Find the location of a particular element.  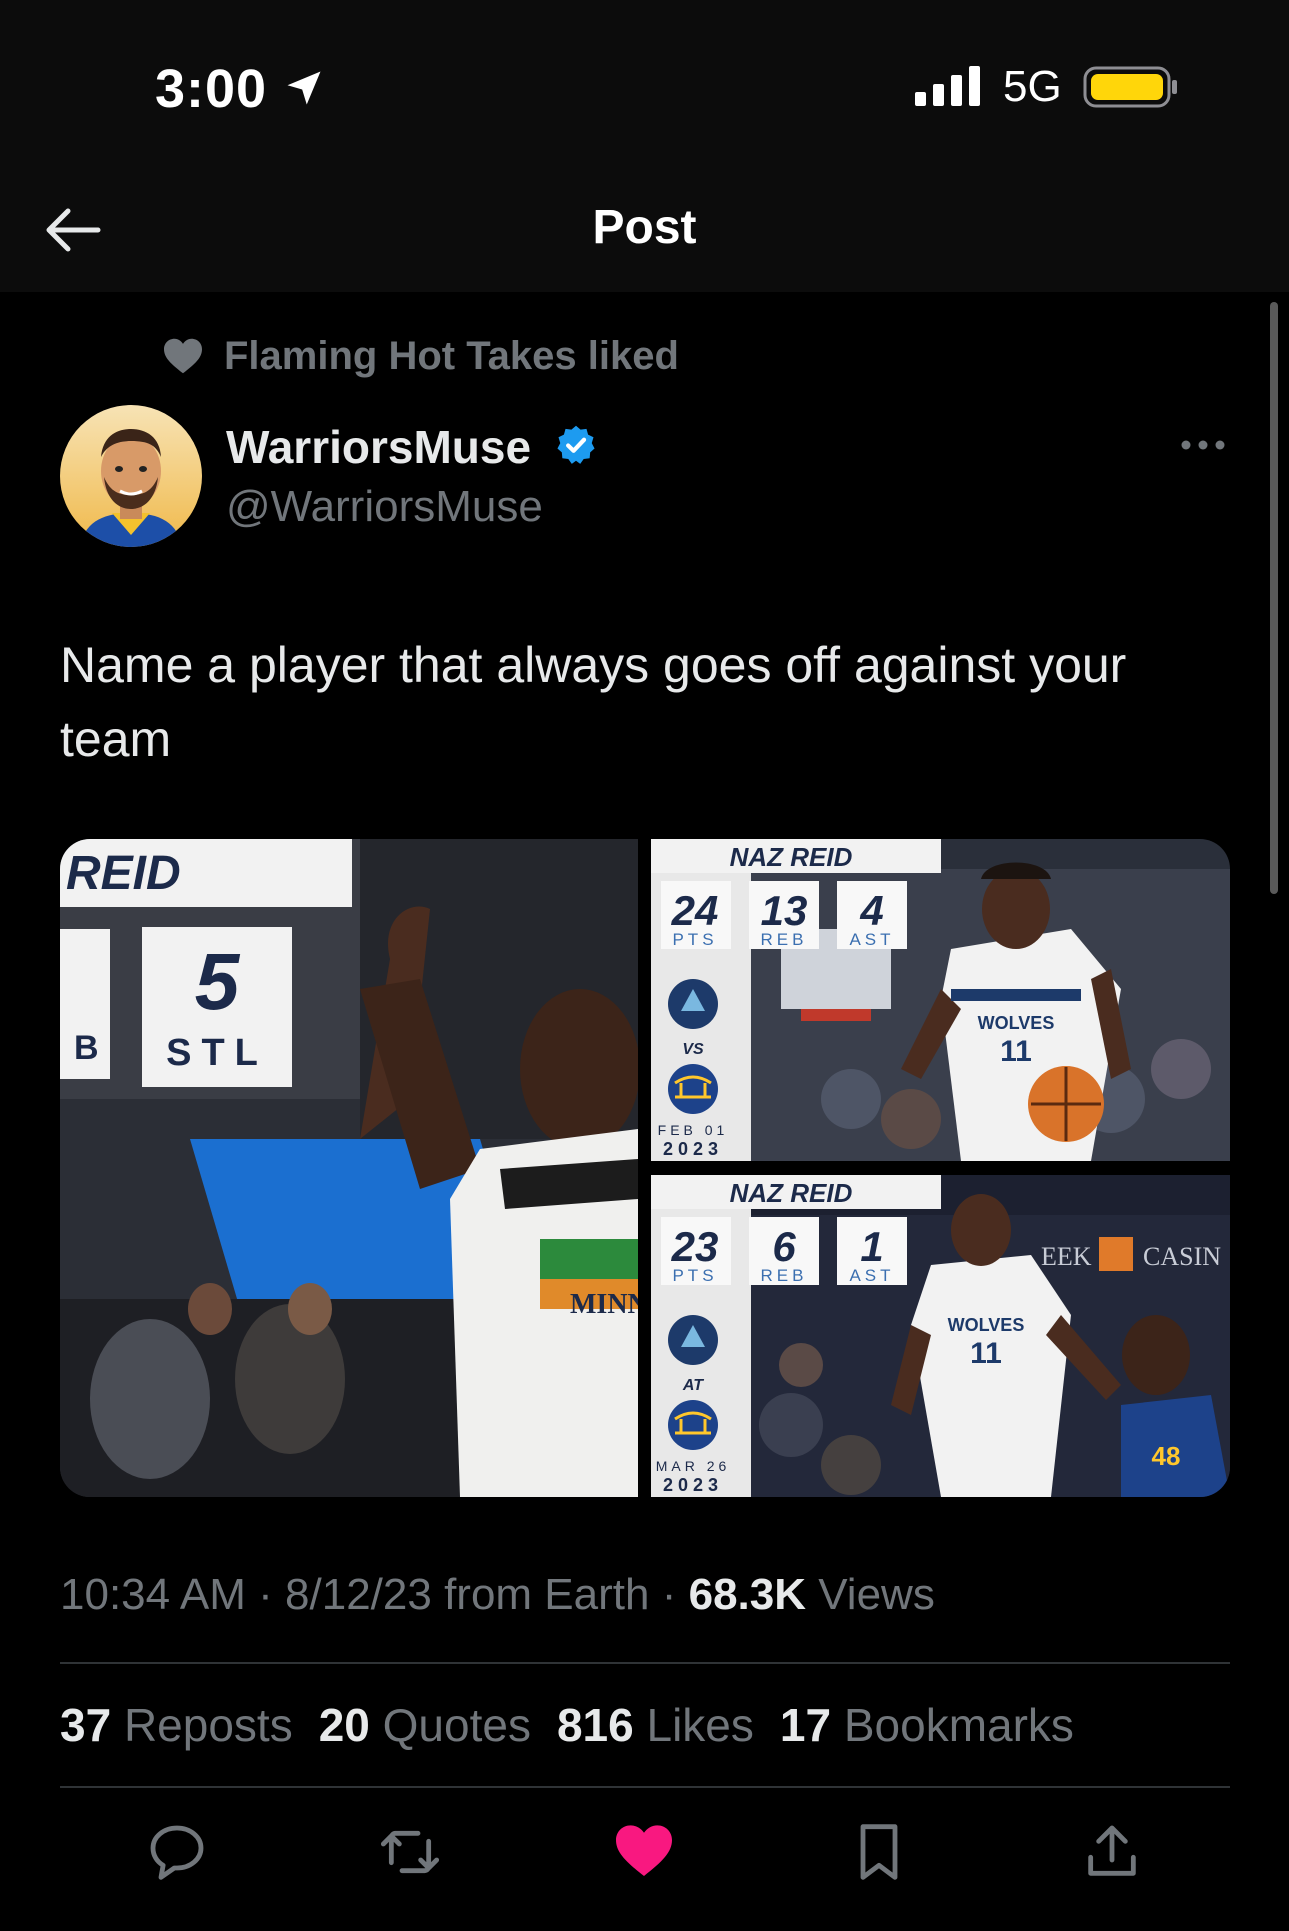

repost-icon is located at coordinates (410, 1852).